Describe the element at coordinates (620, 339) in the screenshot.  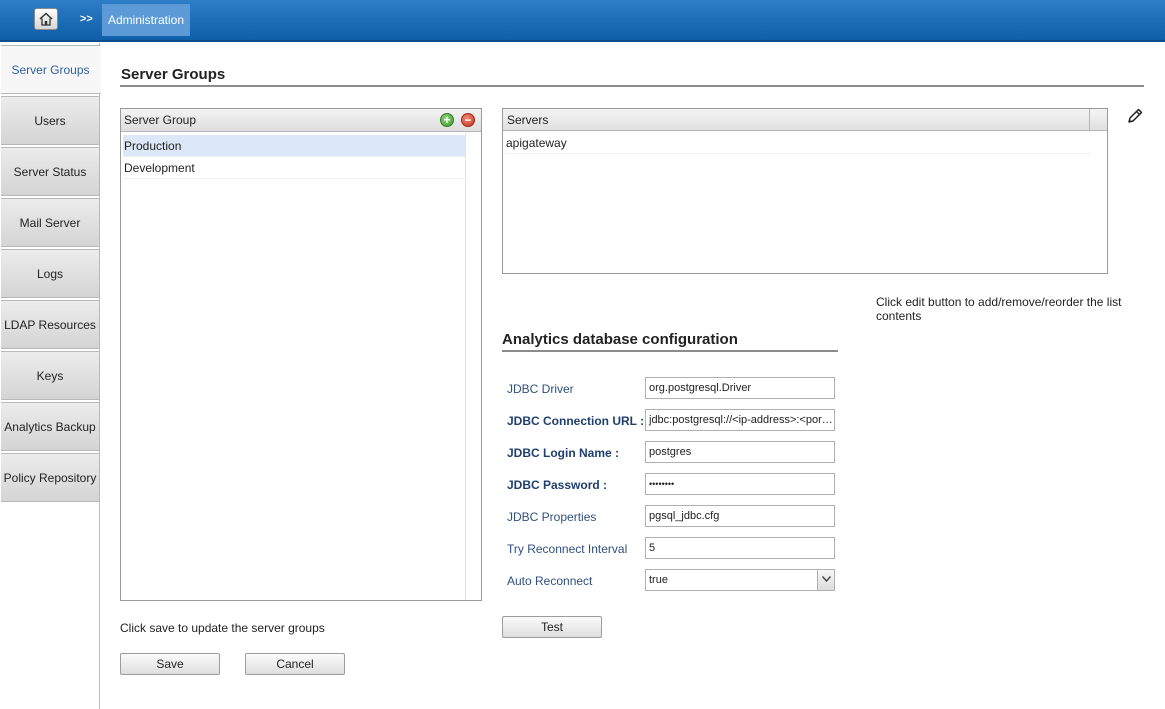
I see `analytics-section-title: Analytics database configuration` at that location.